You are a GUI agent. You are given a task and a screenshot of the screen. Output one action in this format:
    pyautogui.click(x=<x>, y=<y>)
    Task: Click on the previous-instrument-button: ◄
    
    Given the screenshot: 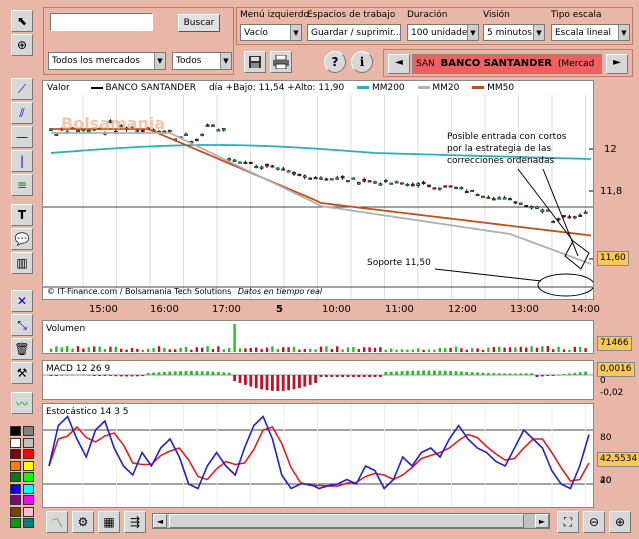 What is the action you would take?
    pyautogui.click(x=399, y=64)
    